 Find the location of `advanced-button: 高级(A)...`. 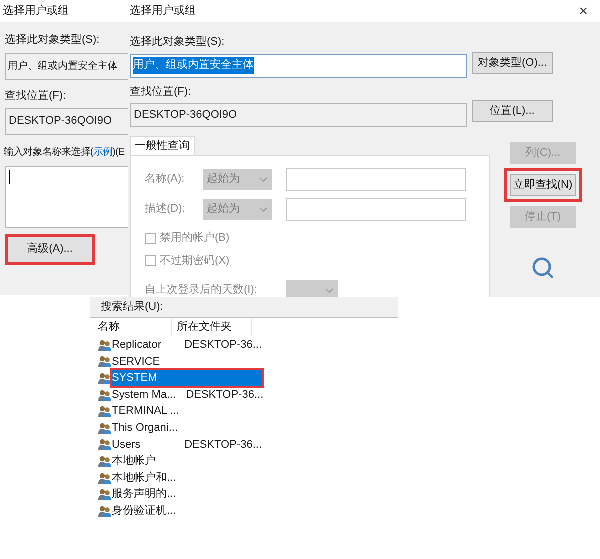

advanced-button: 高级(A)... is located at coordinates (50, 249).